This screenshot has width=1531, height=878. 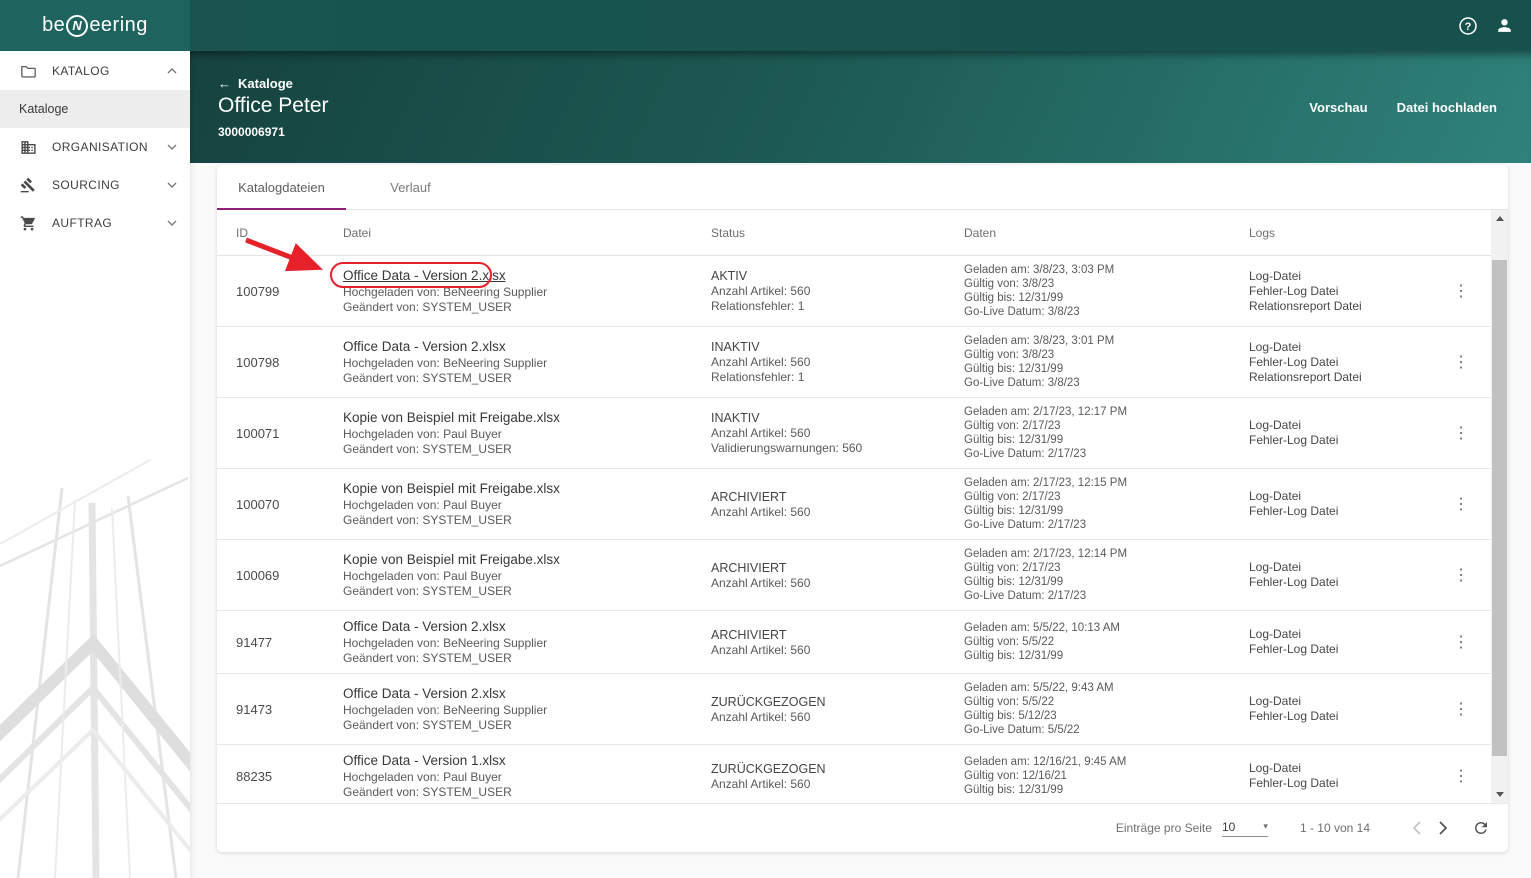 I want to click on row-id: 100799, so click(x=258, y=291).